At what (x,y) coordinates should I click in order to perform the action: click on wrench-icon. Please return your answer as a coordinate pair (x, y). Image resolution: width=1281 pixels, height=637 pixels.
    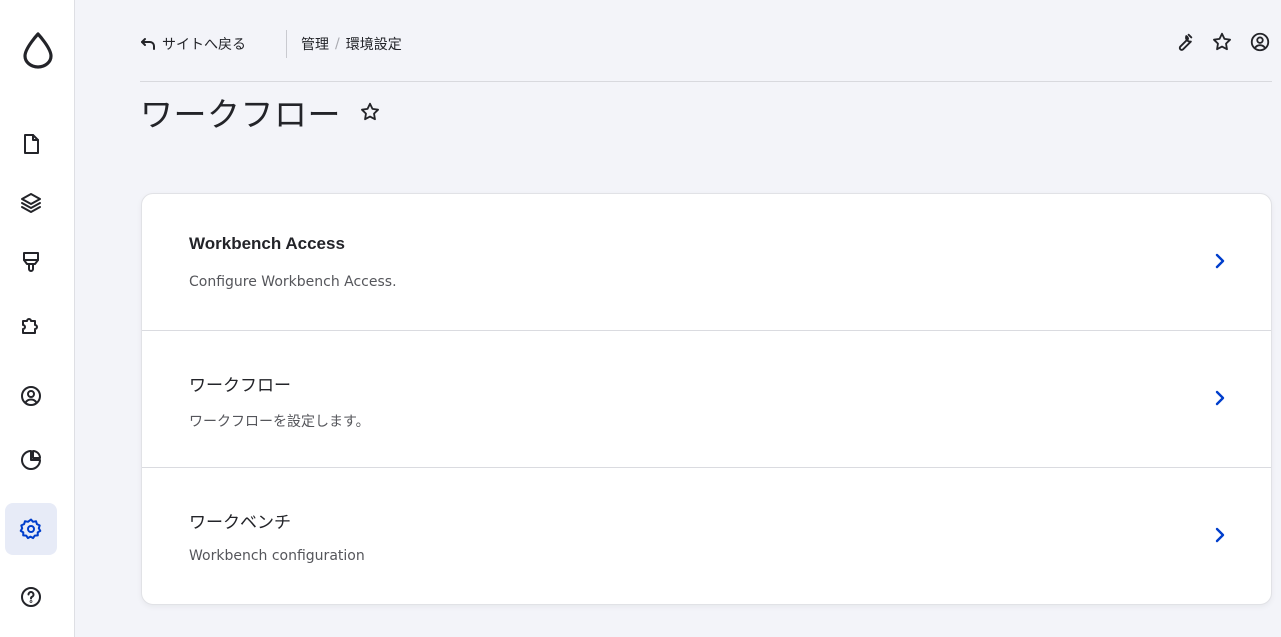
    Looking at the image, I should click on (1184, 42).